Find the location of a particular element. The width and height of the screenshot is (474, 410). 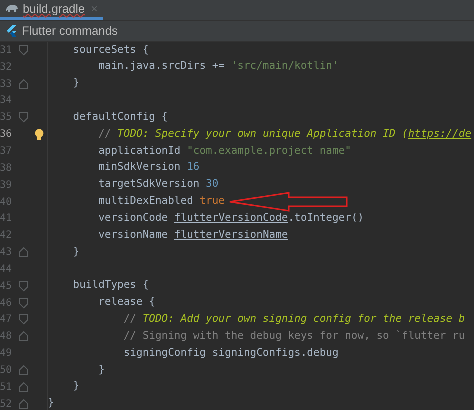

line-number: 52 is located at coordinates (7, 404).